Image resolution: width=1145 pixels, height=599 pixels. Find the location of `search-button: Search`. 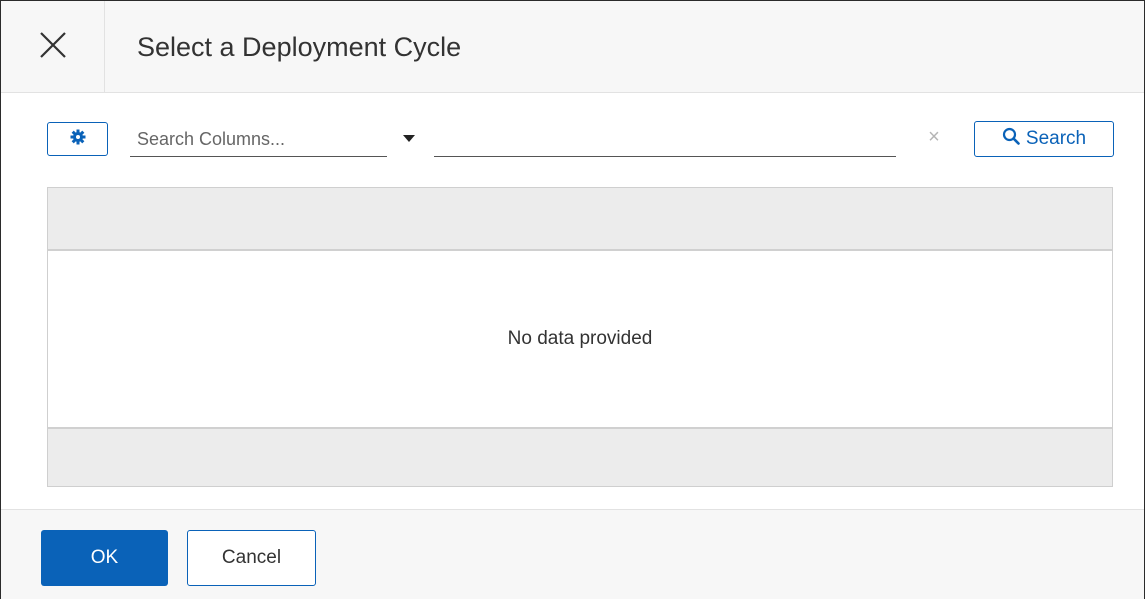

search-button: Search is located at coordinates (1044, 139).